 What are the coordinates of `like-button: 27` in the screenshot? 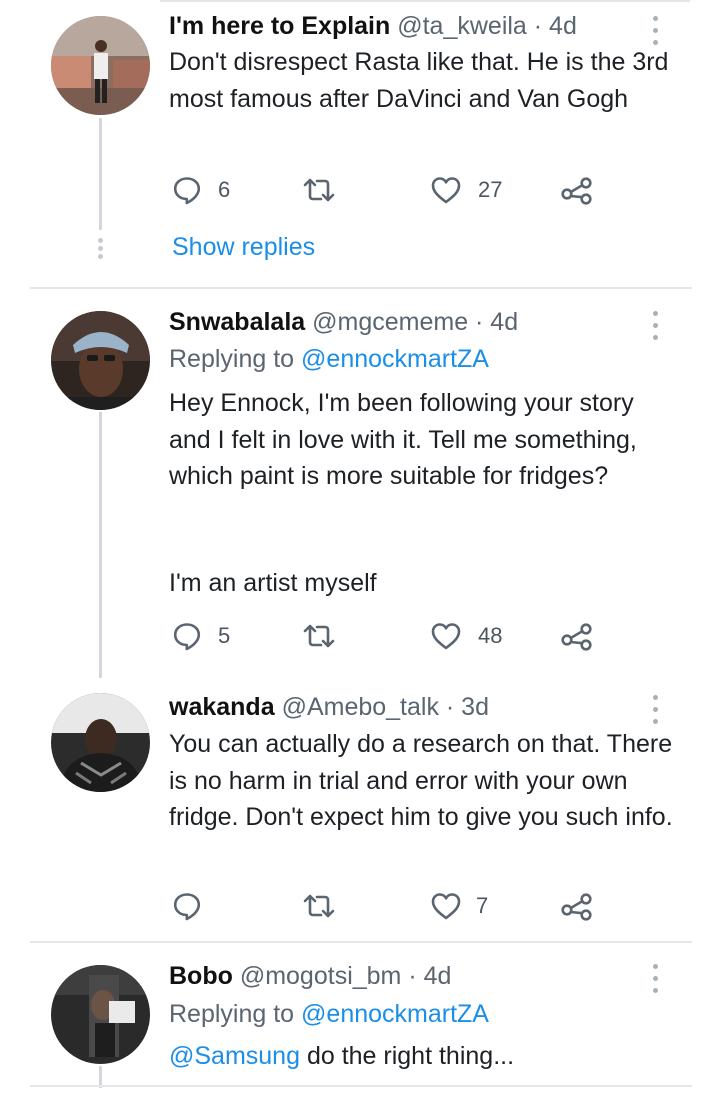 It's located at (470, 190).